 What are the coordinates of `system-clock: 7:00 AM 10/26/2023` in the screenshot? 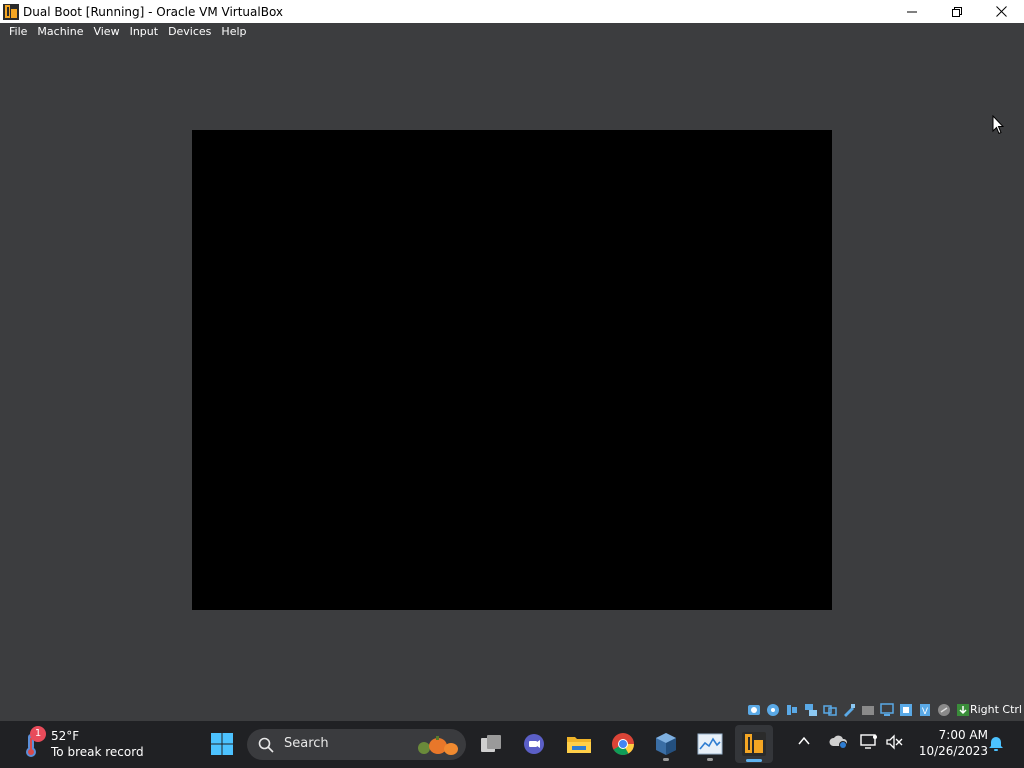 It's located at (950, 743).